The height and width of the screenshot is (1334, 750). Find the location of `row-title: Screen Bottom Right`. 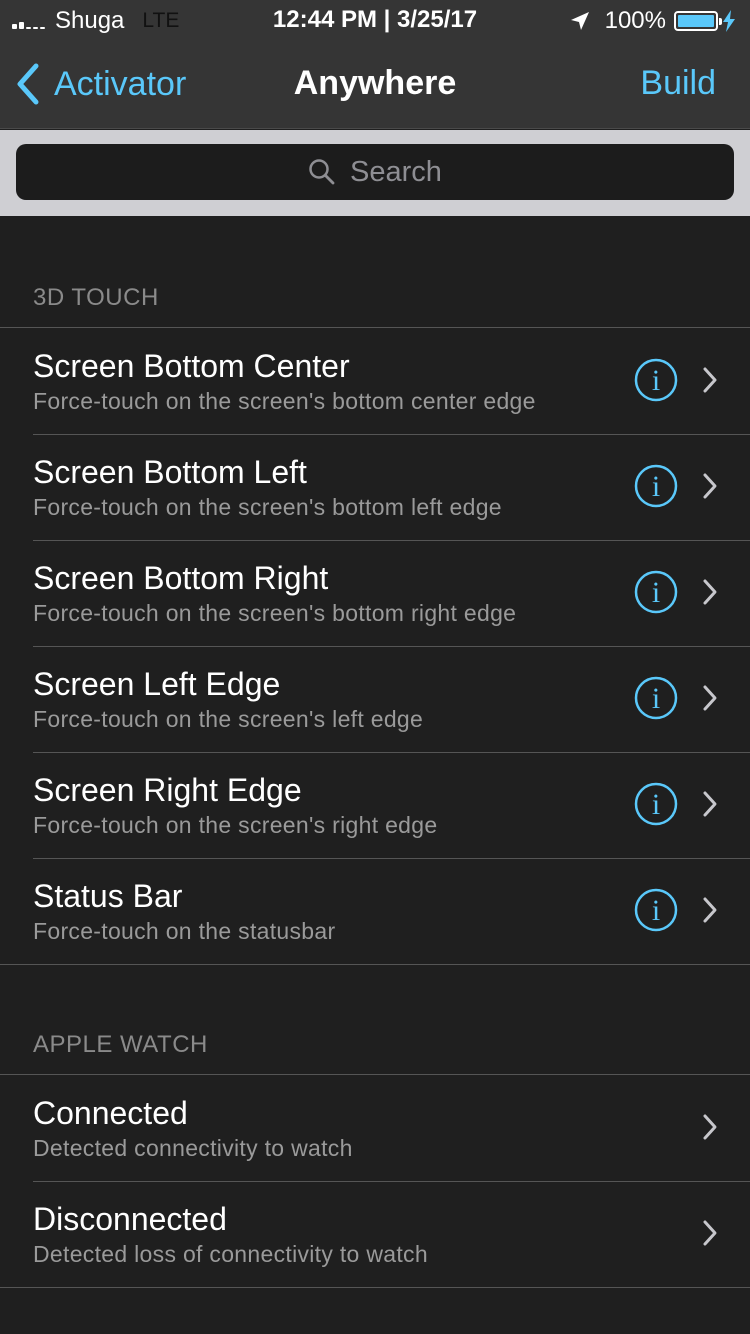

row-title: Screen Bottom Right is located at coordinates (181, 578).